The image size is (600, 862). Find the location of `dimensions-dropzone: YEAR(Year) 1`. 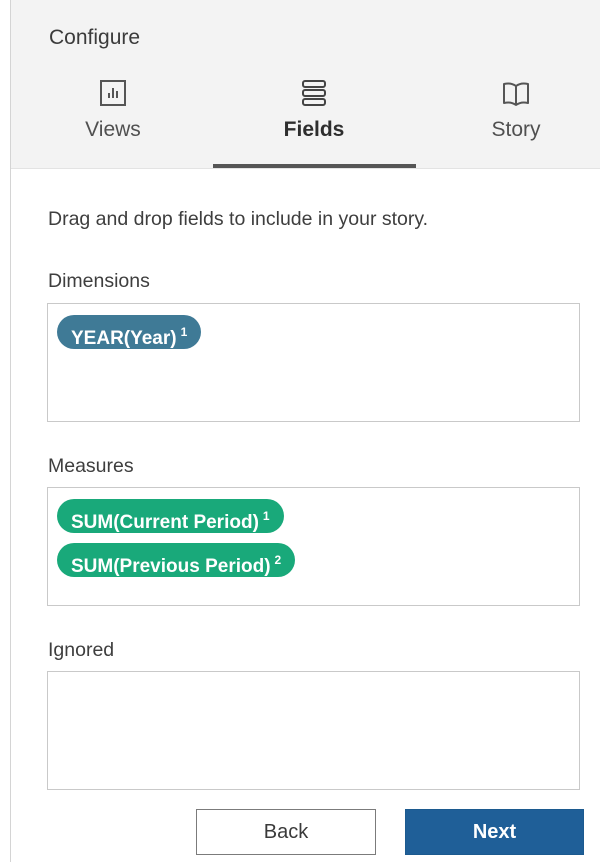

dimensions-dropzone: YEAR(Year) 1 is located at coordinates (313, 362).